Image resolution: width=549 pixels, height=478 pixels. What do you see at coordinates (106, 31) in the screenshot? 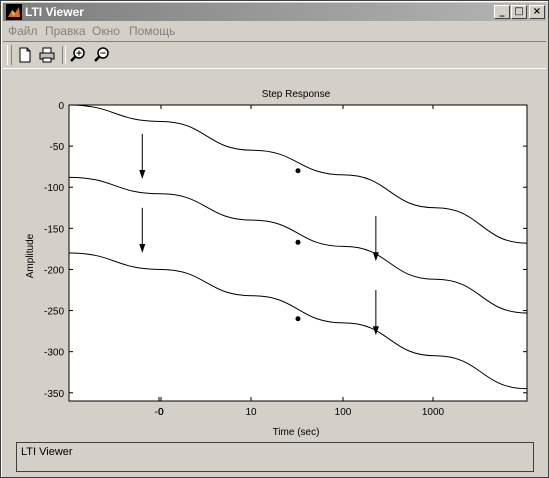
I see `menu-window: Окно` at bounding box center [106, 31].